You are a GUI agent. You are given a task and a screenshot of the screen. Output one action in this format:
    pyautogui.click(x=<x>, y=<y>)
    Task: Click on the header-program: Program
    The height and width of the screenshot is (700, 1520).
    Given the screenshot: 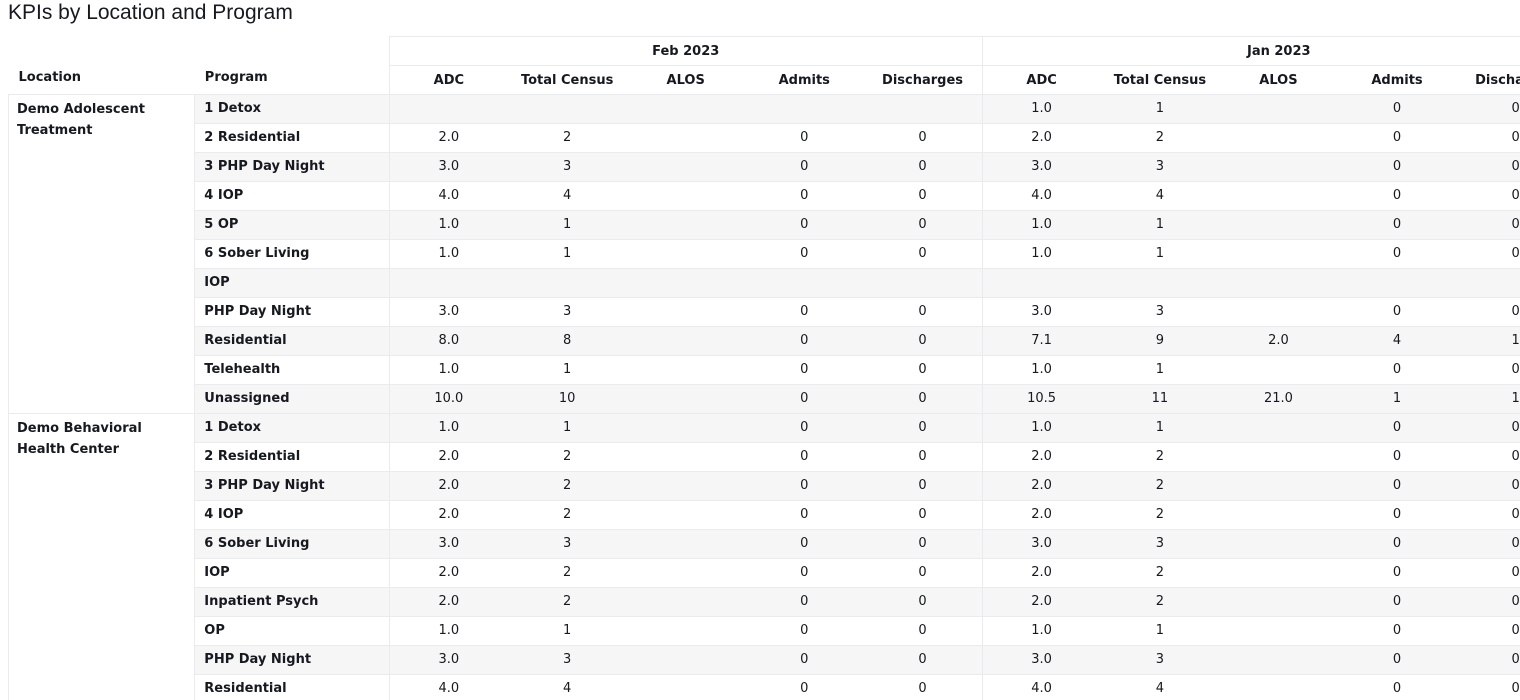 What is the action you would take?
    pyautogui.click(x=292, y=65)
    